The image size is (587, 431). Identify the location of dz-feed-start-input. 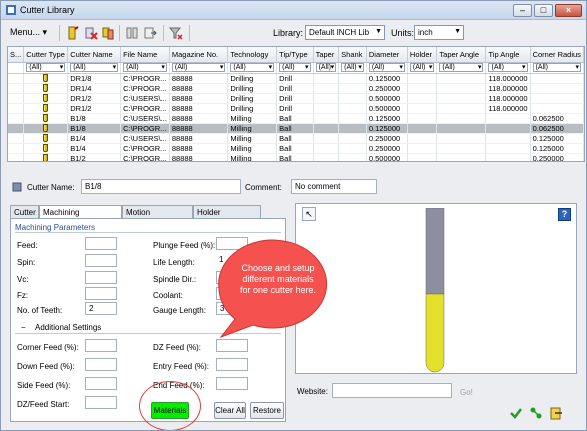
(101, 402).